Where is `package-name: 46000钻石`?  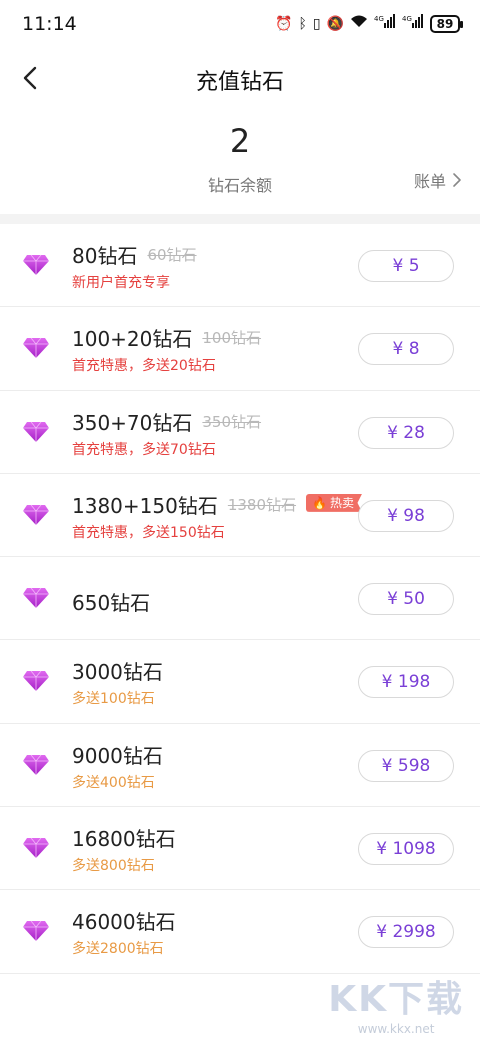 package-name: 46000钻石 is located at coordinates (124, 922).